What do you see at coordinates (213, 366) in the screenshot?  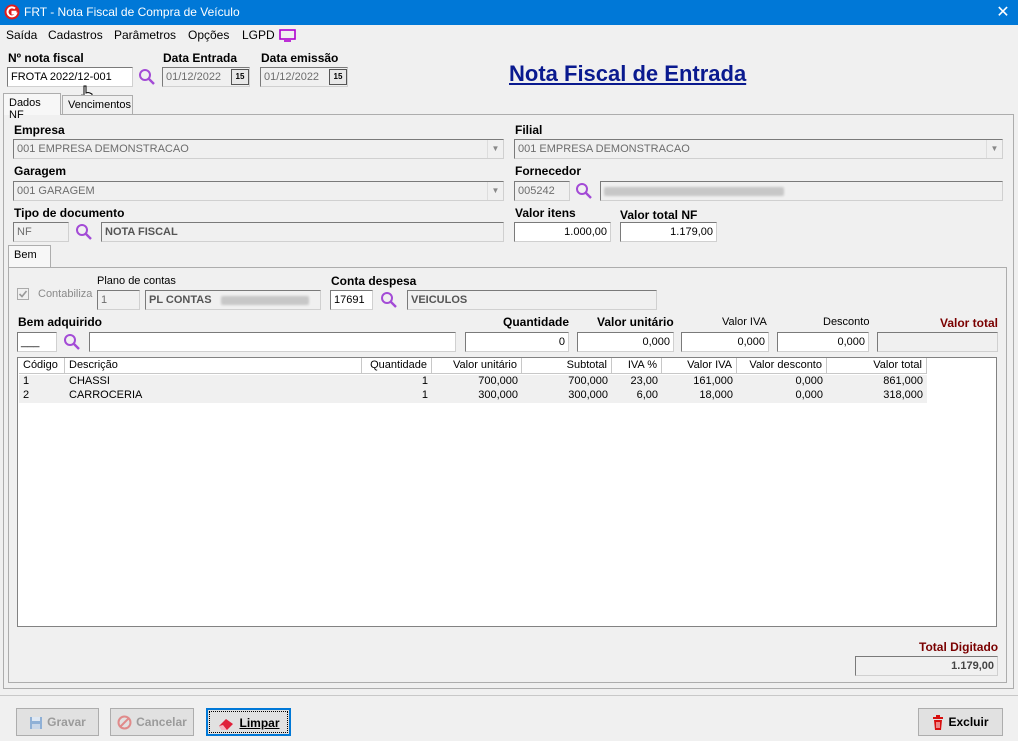 I see `col-header-descricao: Descrição` at bounding box center [213, 366].